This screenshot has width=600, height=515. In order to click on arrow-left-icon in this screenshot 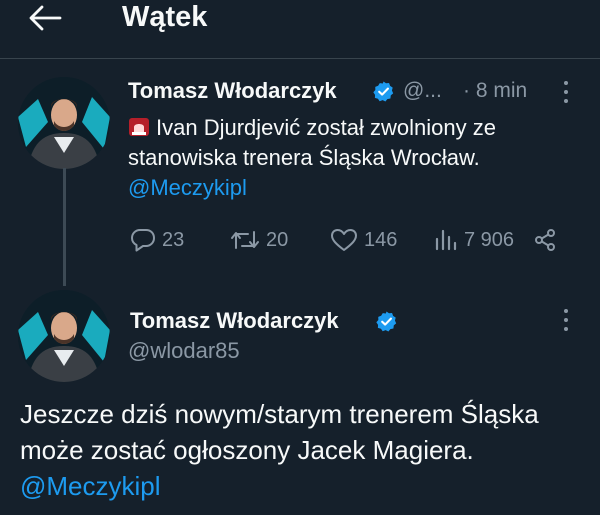, I will do `click(45, 18)`.